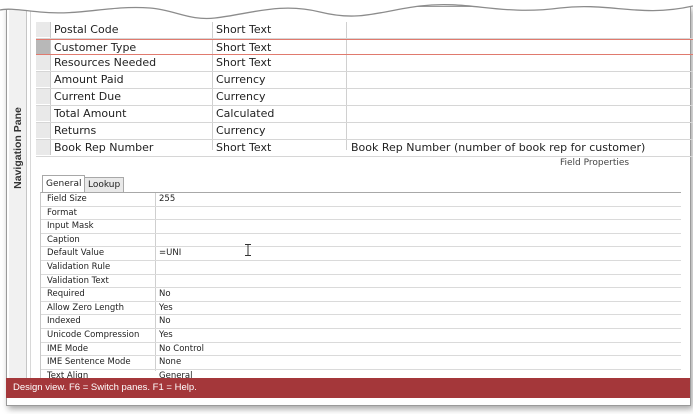 The width and height of the screenshot is (693, 414). I want to click on property-row-default-value: Default Value =UNI, so click(361, 254).